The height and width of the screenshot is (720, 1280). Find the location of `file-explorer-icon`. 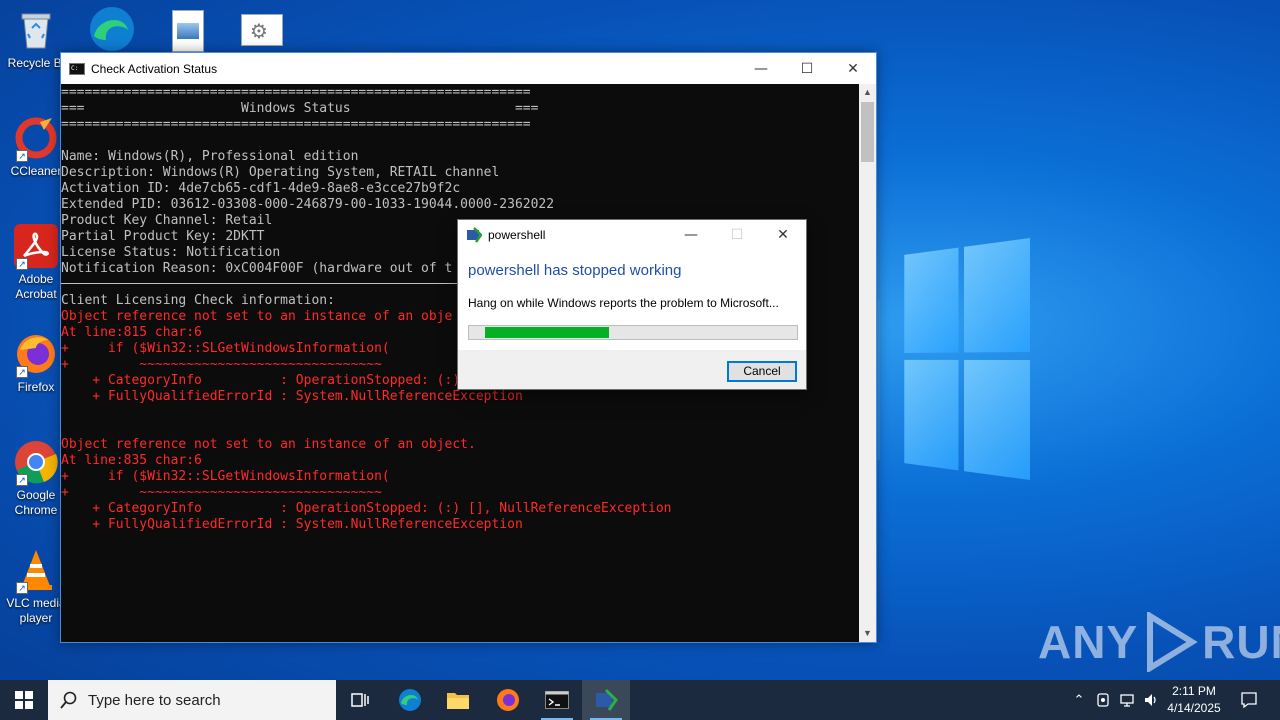

file-explorer-icon is located at coordinates (458, 701).